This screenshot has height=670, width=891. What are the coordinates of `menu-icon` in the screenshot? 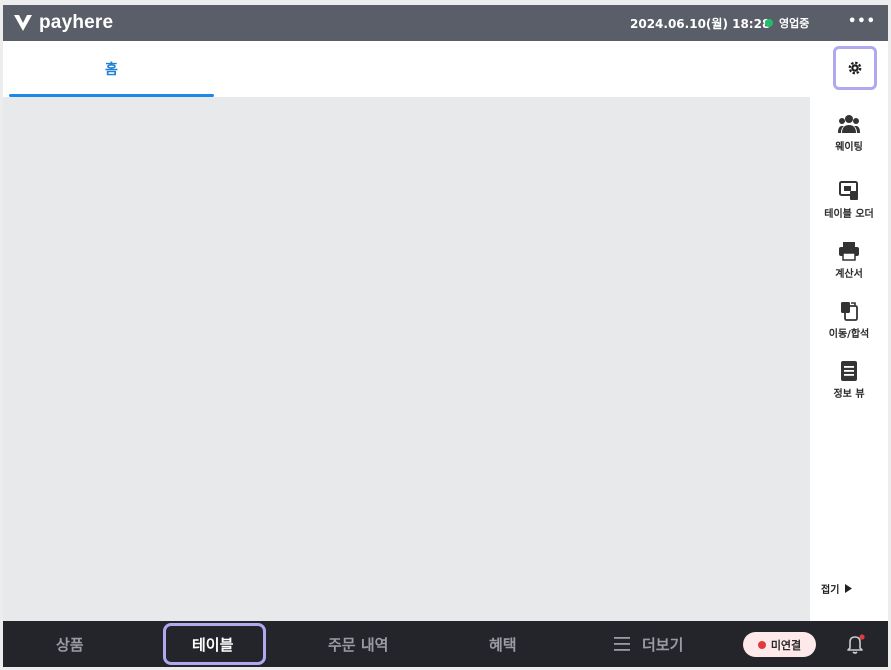 It's located at (622, 644).